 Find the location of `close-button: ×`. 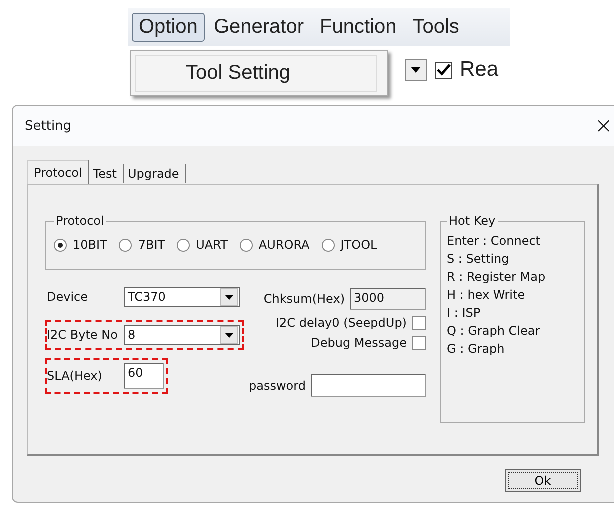

close-button: × is located at coordinates (603, 126).